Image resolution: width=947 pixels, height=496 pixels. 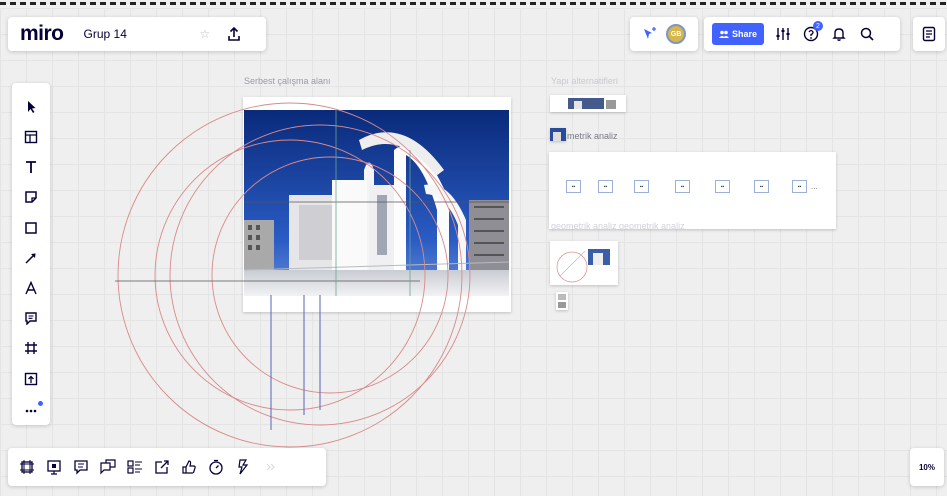 I want to click on sticky-note-icon, so click(x=31, y=198).